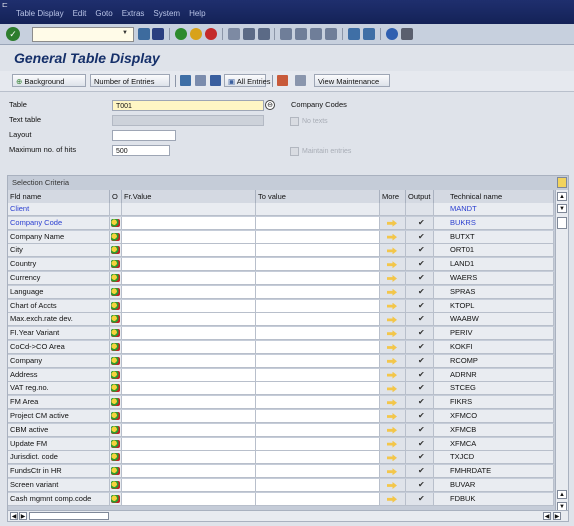  I want to click on table-contents-icon, so click(185, 80).